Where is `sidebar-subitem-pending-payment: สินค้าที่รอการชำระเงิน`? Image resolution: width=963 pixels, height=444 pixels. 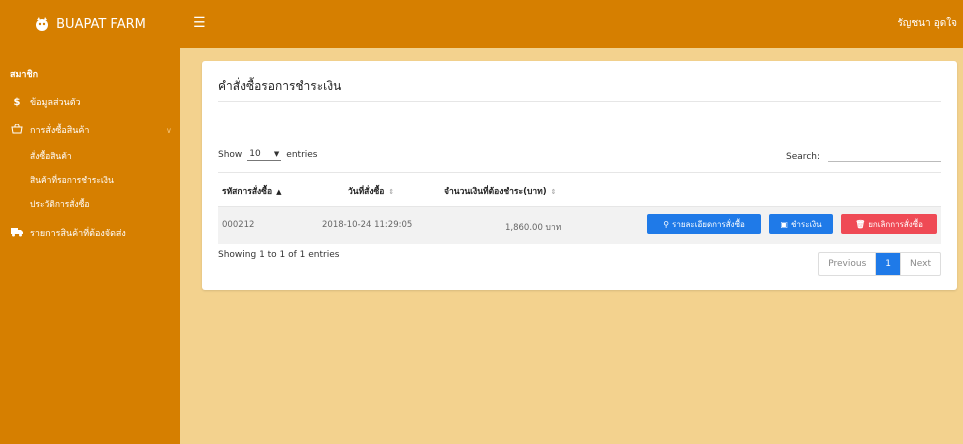
sidebar-subitem-pending-payment: สินค้าที่รอการชำระเงิน is located at coordinates (72, 180).